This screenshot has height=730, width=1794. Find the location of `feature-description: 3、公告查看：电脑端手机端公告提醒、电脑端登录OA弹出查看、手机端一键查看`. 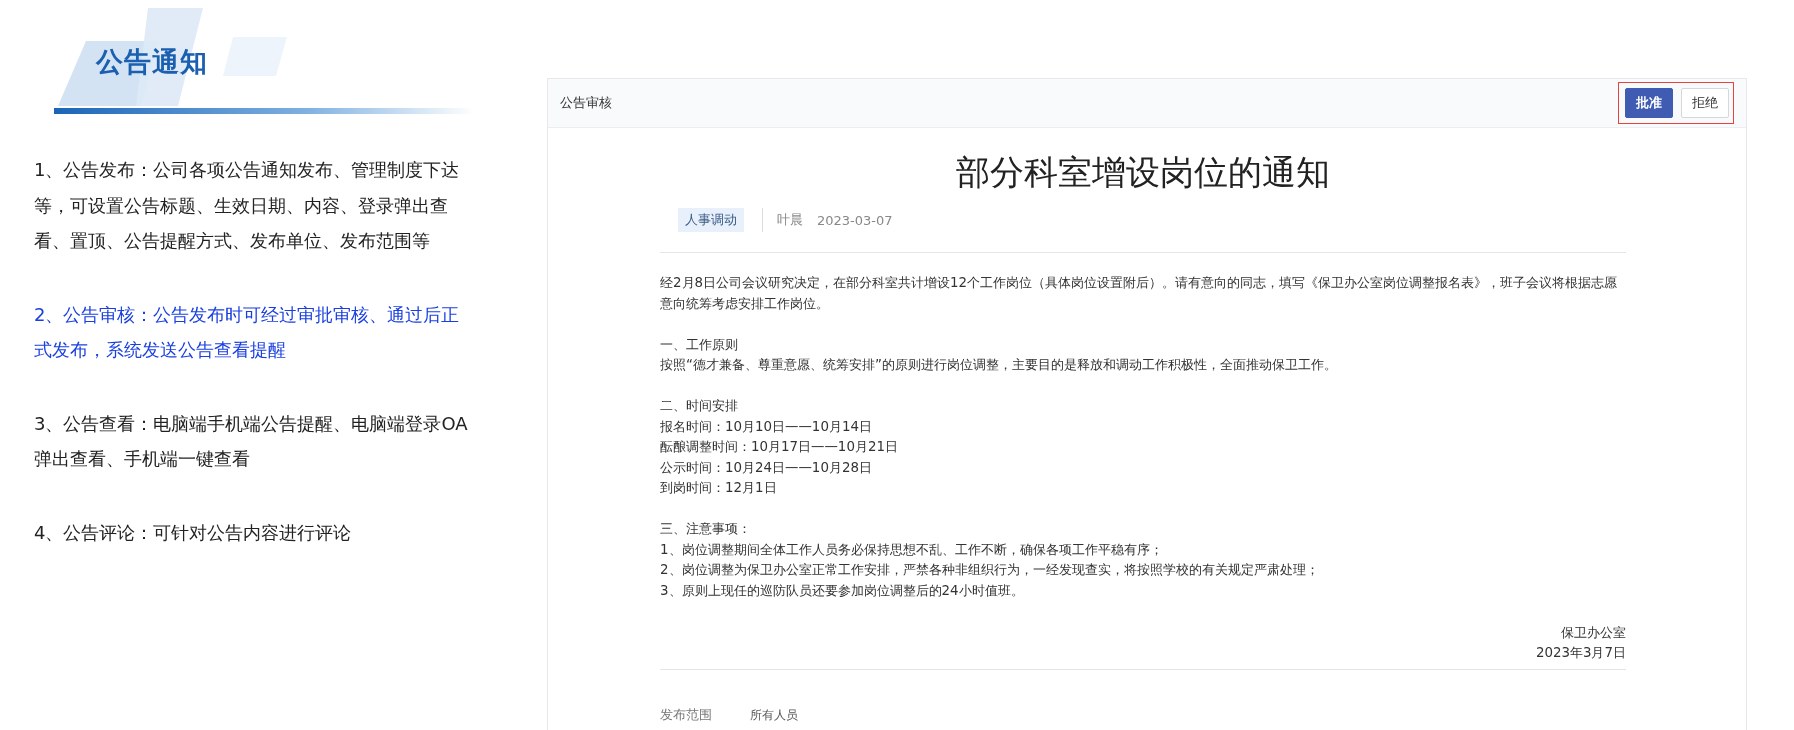

feature-description: 3、公告查看：电脑端手机端公告提醒、电脑端登录OA弹出查看、手机端一键查看 is located at coordinates (251, 441).